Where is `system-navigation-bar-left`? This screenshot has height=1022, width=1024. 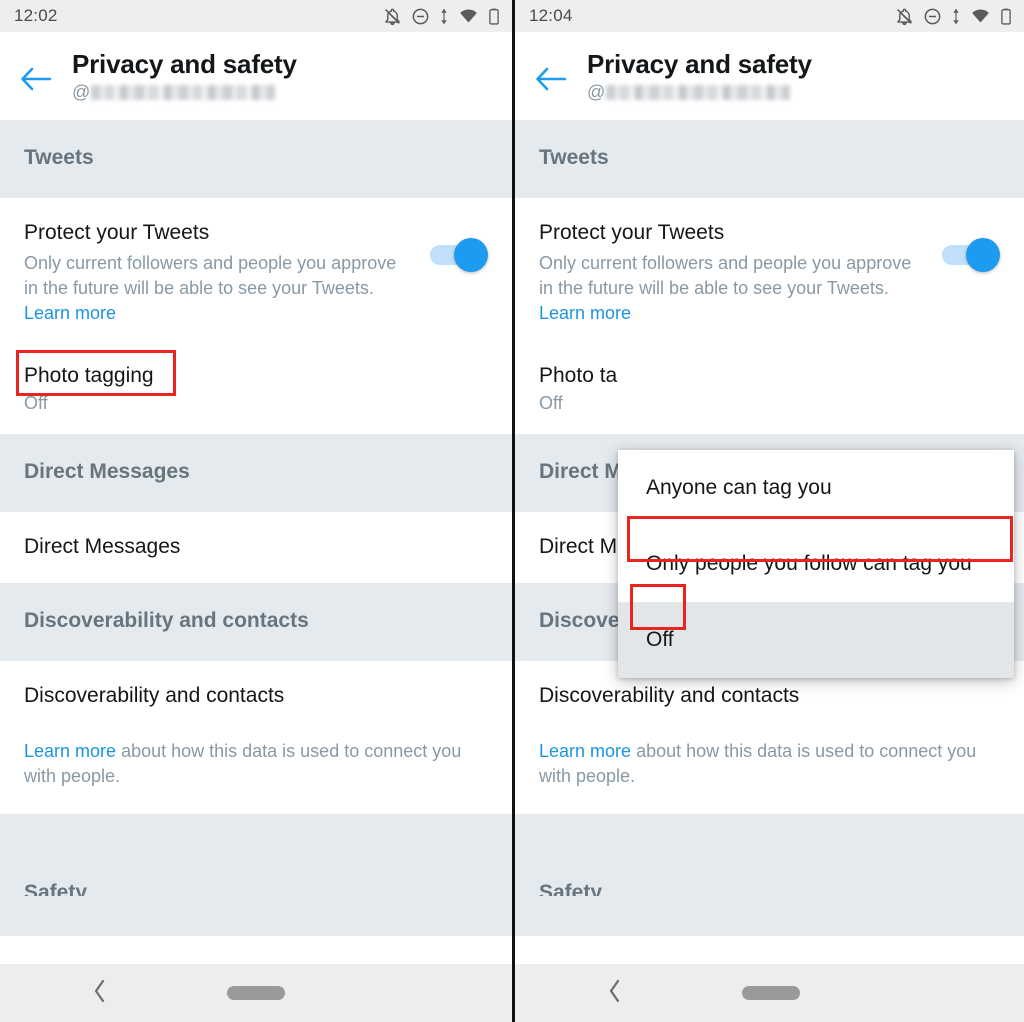
system-navigation-bar-left is located at coordinates (256, 993).